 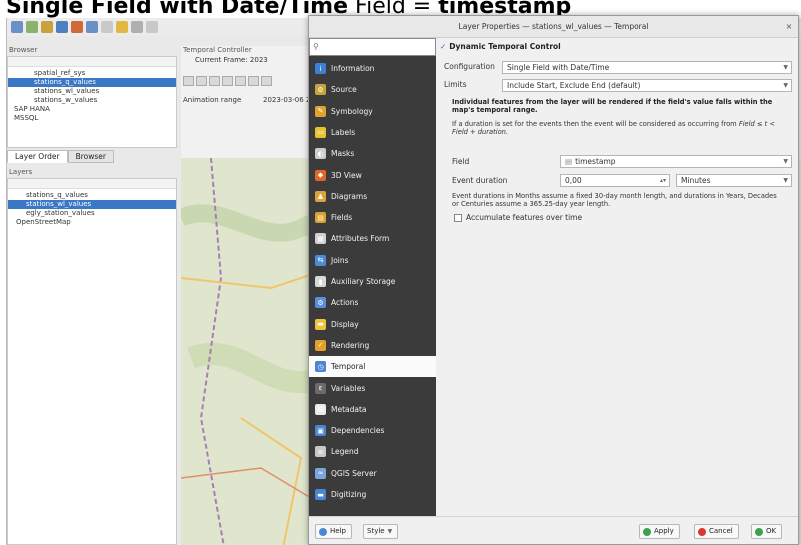 I want to click on nav-item-label: Symbology, so click(x=352, y=111).